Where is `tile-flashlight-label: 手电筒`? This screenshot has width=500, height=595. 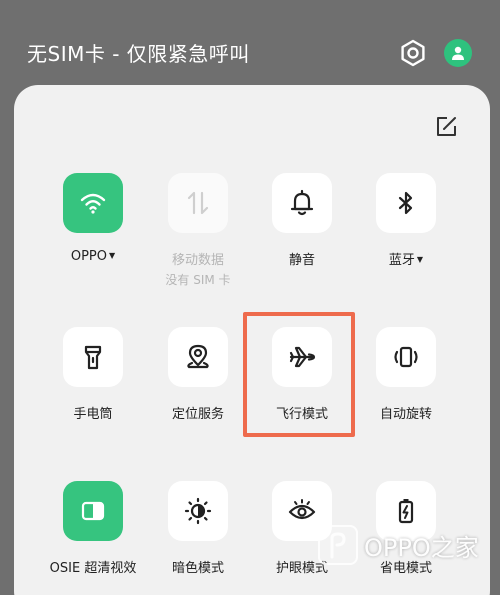
tile-flashlight-label: 手电筒 is located at coordinates (93, 414).